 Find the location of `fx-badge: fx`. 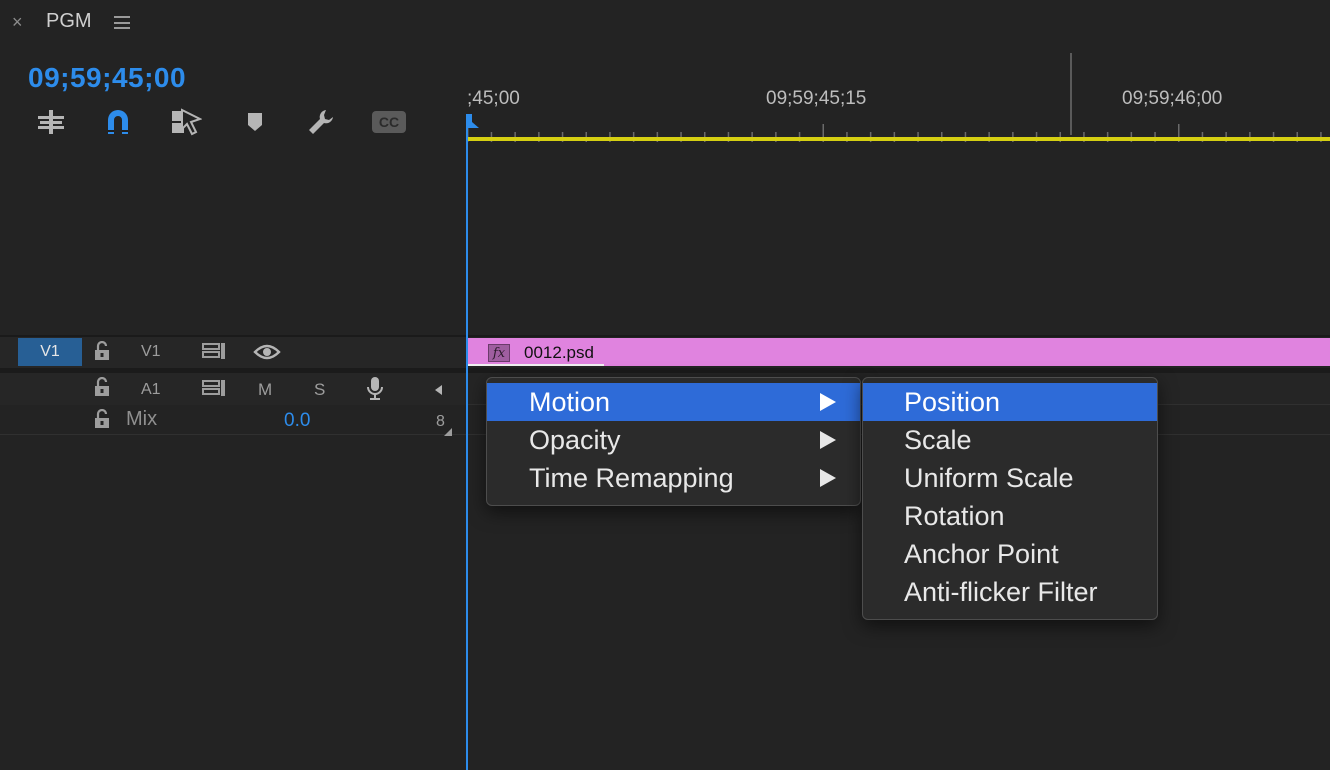

fx-badge: fx is located at coordinates (499, 353).